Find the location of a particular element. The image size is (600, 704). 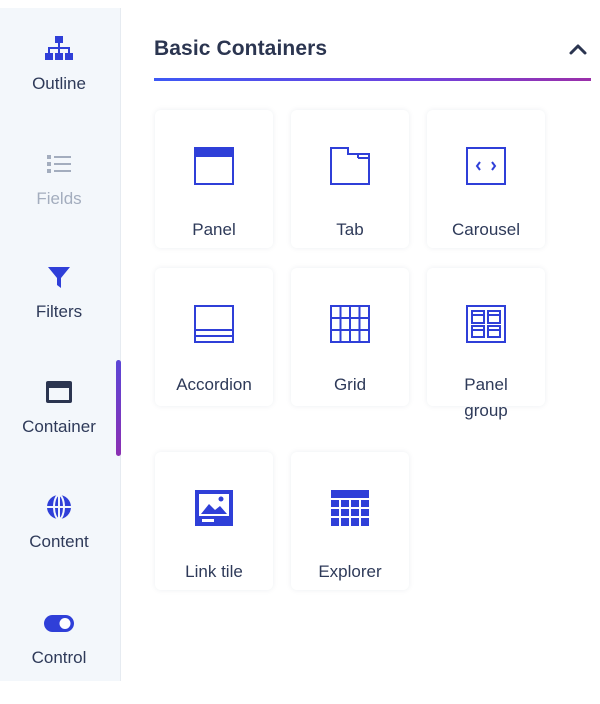

link-tile-icon is located at coordinates (214, 508).